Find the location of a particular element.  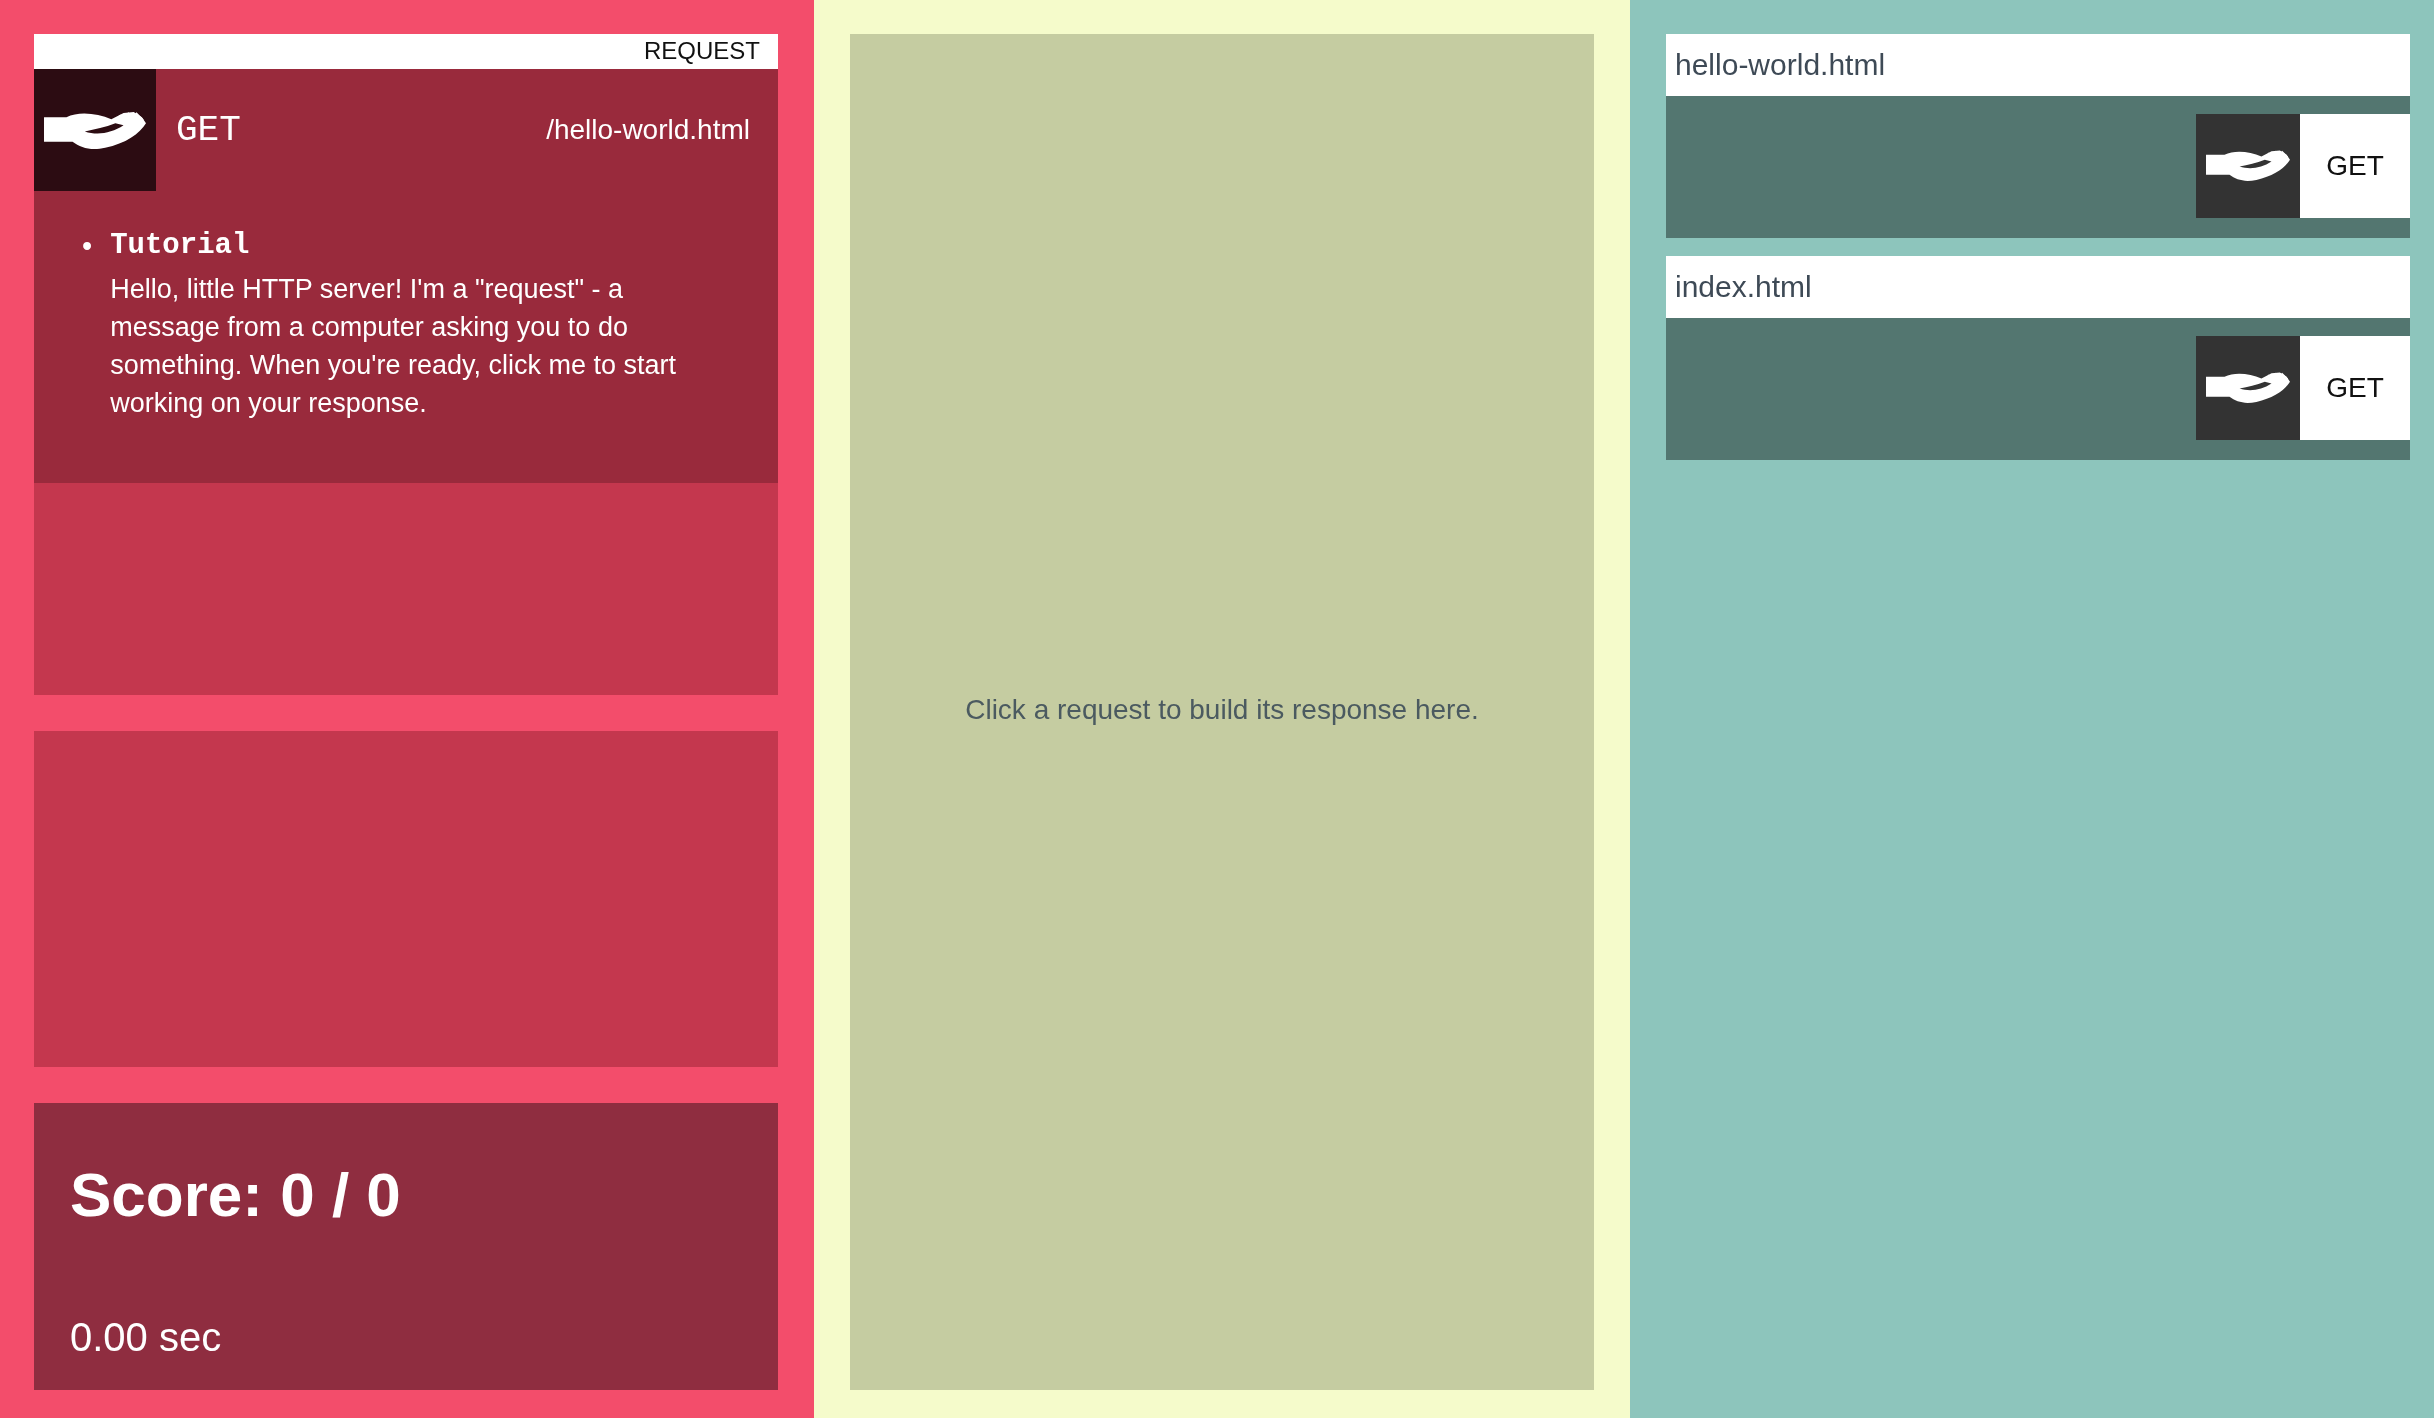

note-text: Hello, little HTTP server! I'm a "request" - a message from a computer asking you to do something. When you're ready, click me to start working on your response. is located at coordinates (394, 346).